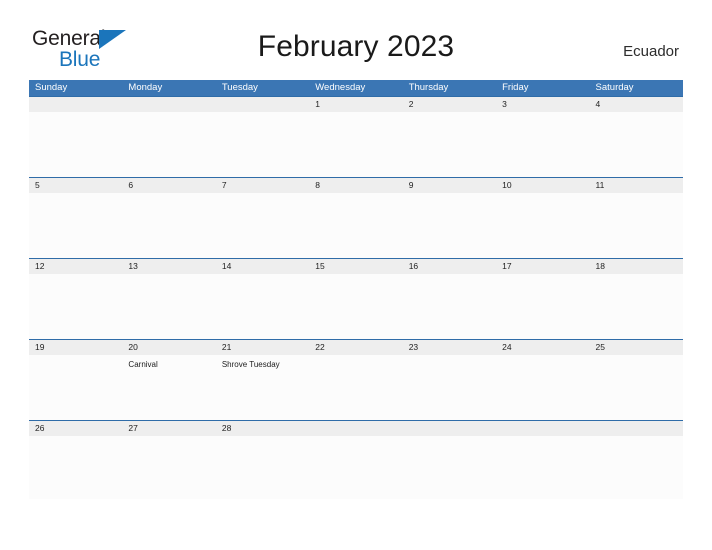  I want to click on day-number: 18, so click(600, 266).